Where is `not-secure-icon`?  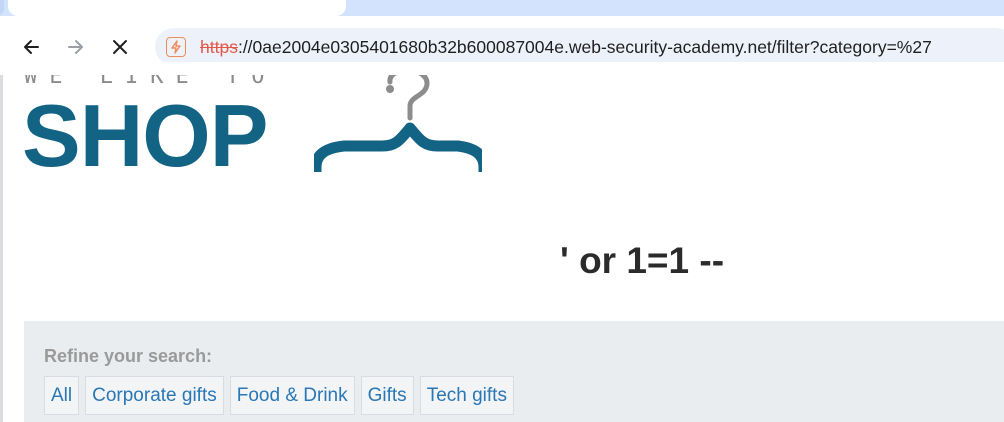
not-secure-icon is located at coordinates (176, 47).